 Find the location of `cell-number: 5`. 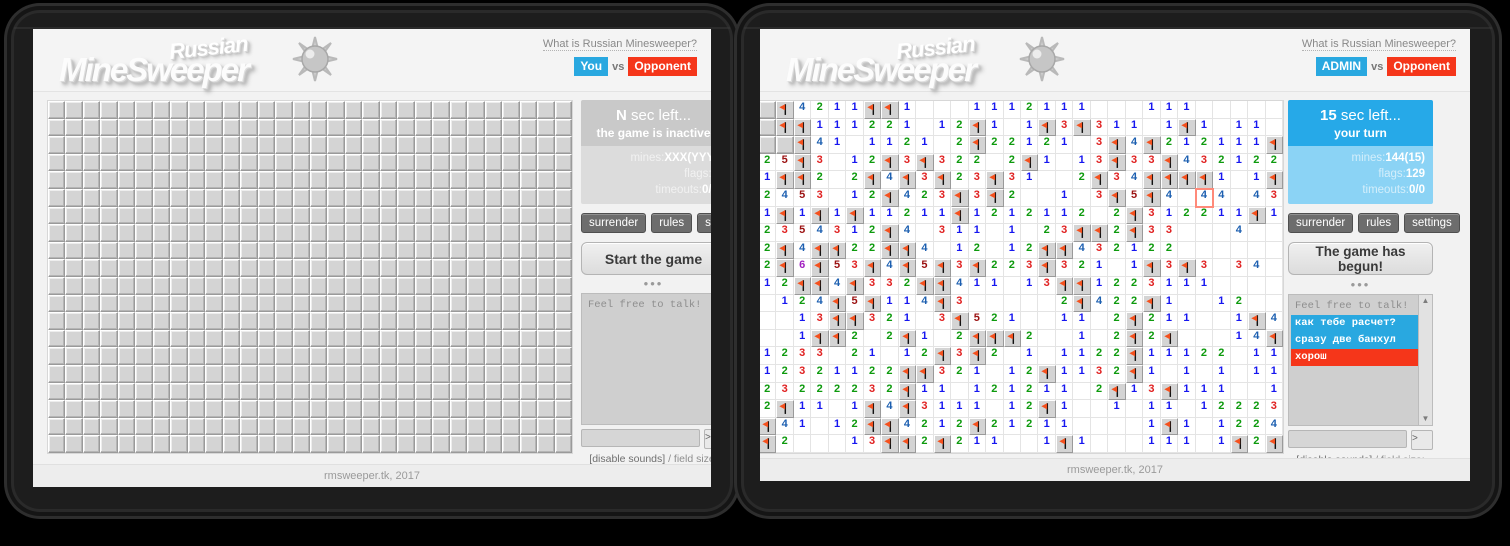

cell-number: 5 is located at coordinates (837, 268).